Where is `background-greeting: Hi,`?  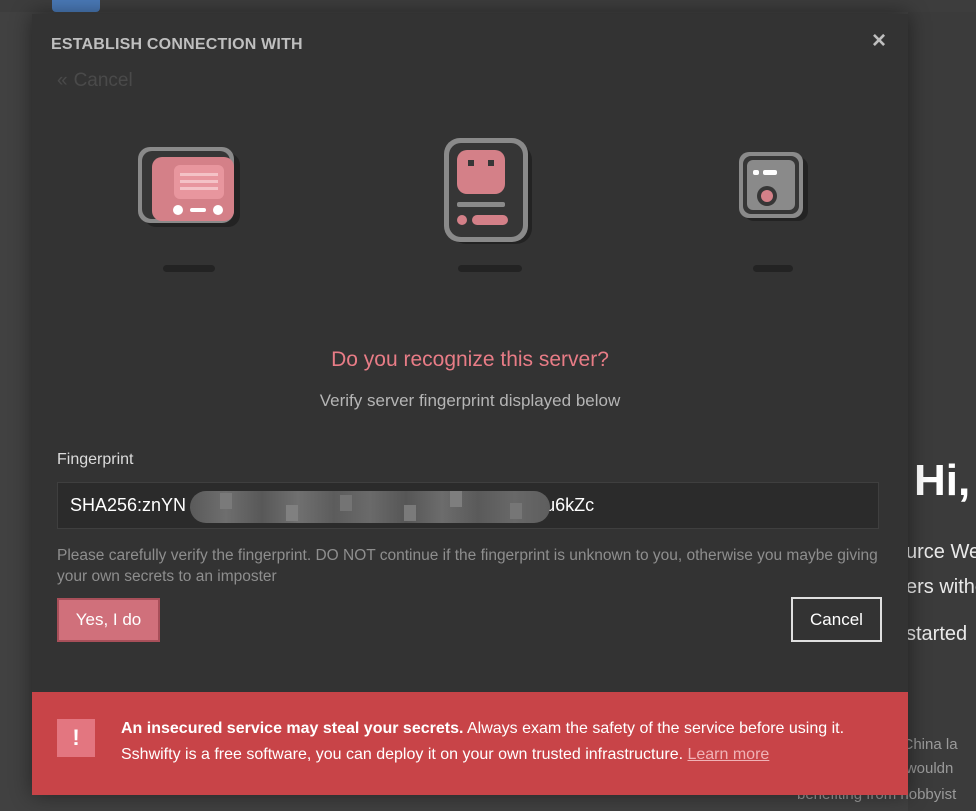 background-greeting: Hi, is located at coordinates (942, 480).